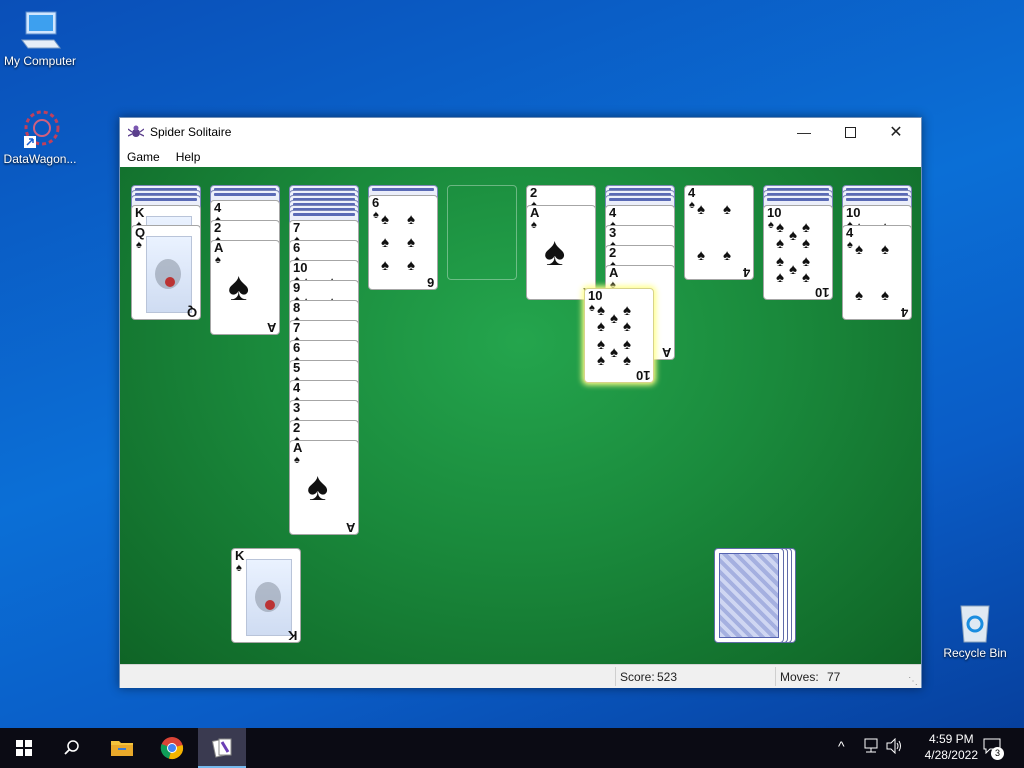 Image resolution: width=1024 pixels, height=768 pixels. I want to click on chrome-button, so click(172, 748).